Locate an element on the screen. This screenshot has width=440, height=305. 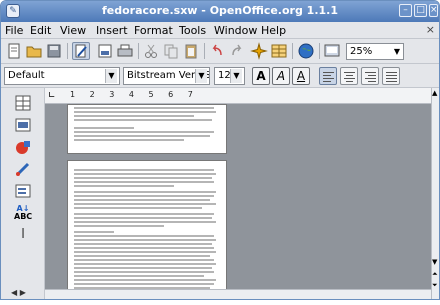
maximize-icon: □ is located at coordinates (420, 10).